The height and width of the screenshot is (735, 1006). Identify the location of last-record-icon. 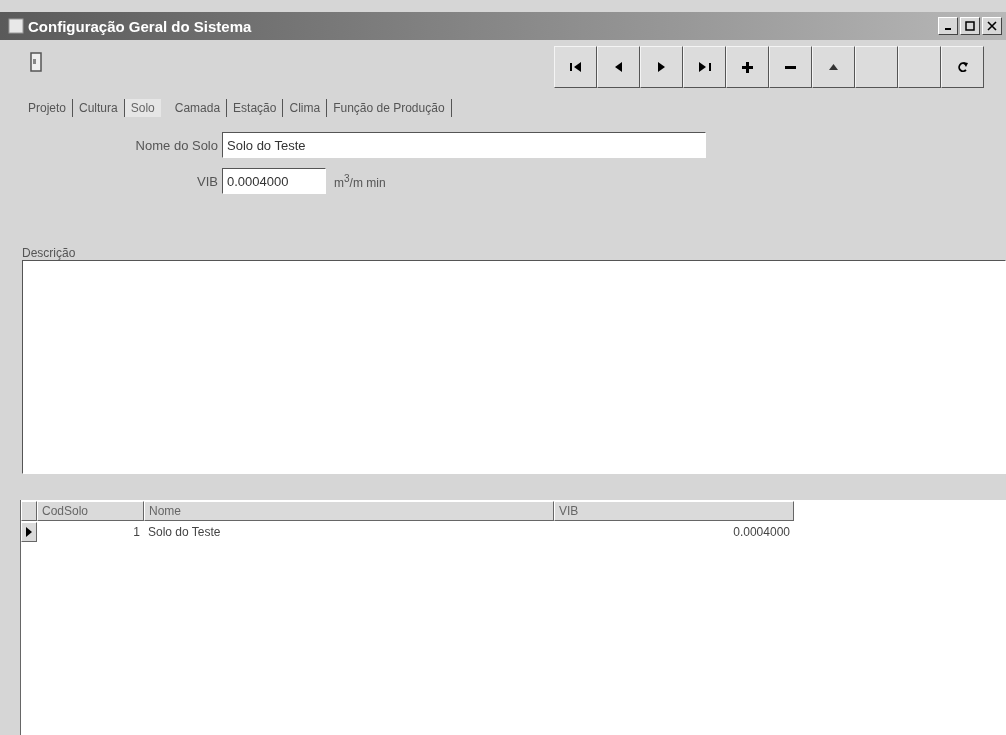
(704, 67).